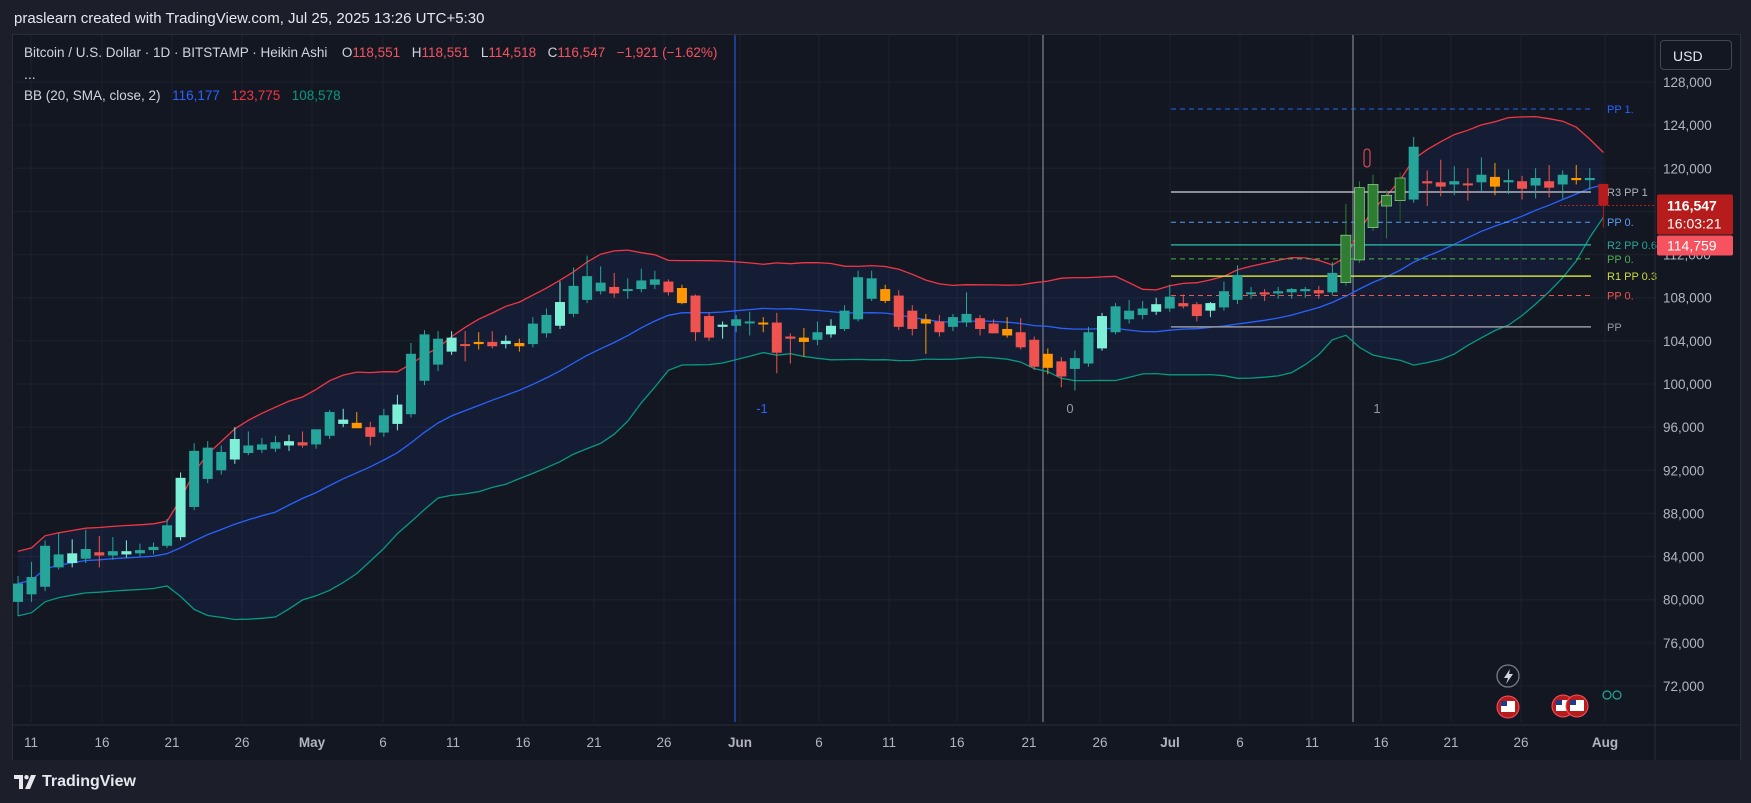 This screenshot has height=803, width=1751. I want to click on cycle-label: -1, so click(762, 408).